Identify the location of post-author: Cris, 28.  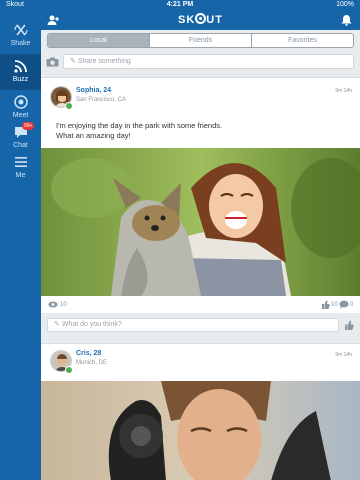
(88, 353).